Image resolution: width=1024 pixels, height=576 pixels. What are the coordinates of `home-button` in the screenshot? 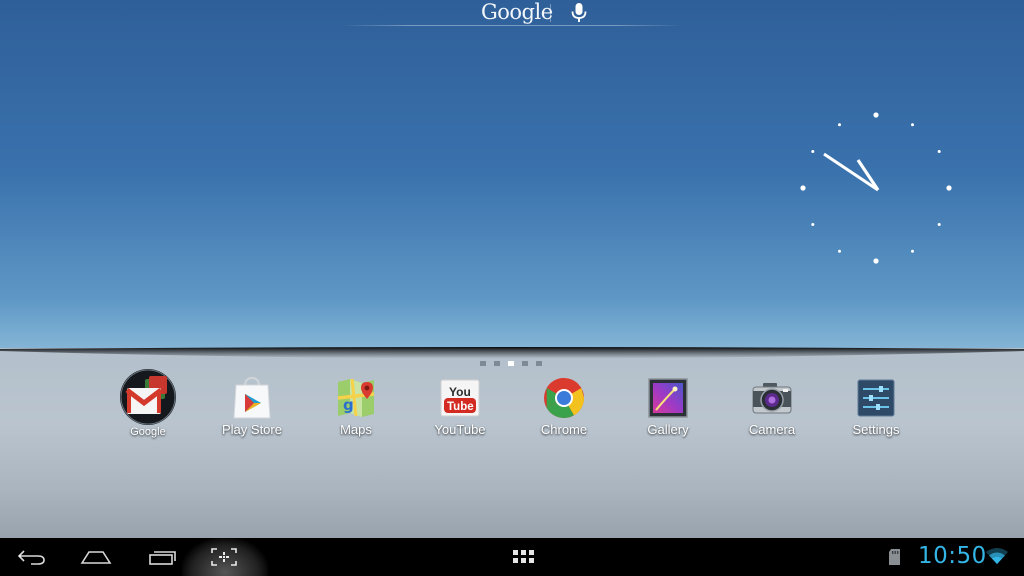 It's located at (96, 557).